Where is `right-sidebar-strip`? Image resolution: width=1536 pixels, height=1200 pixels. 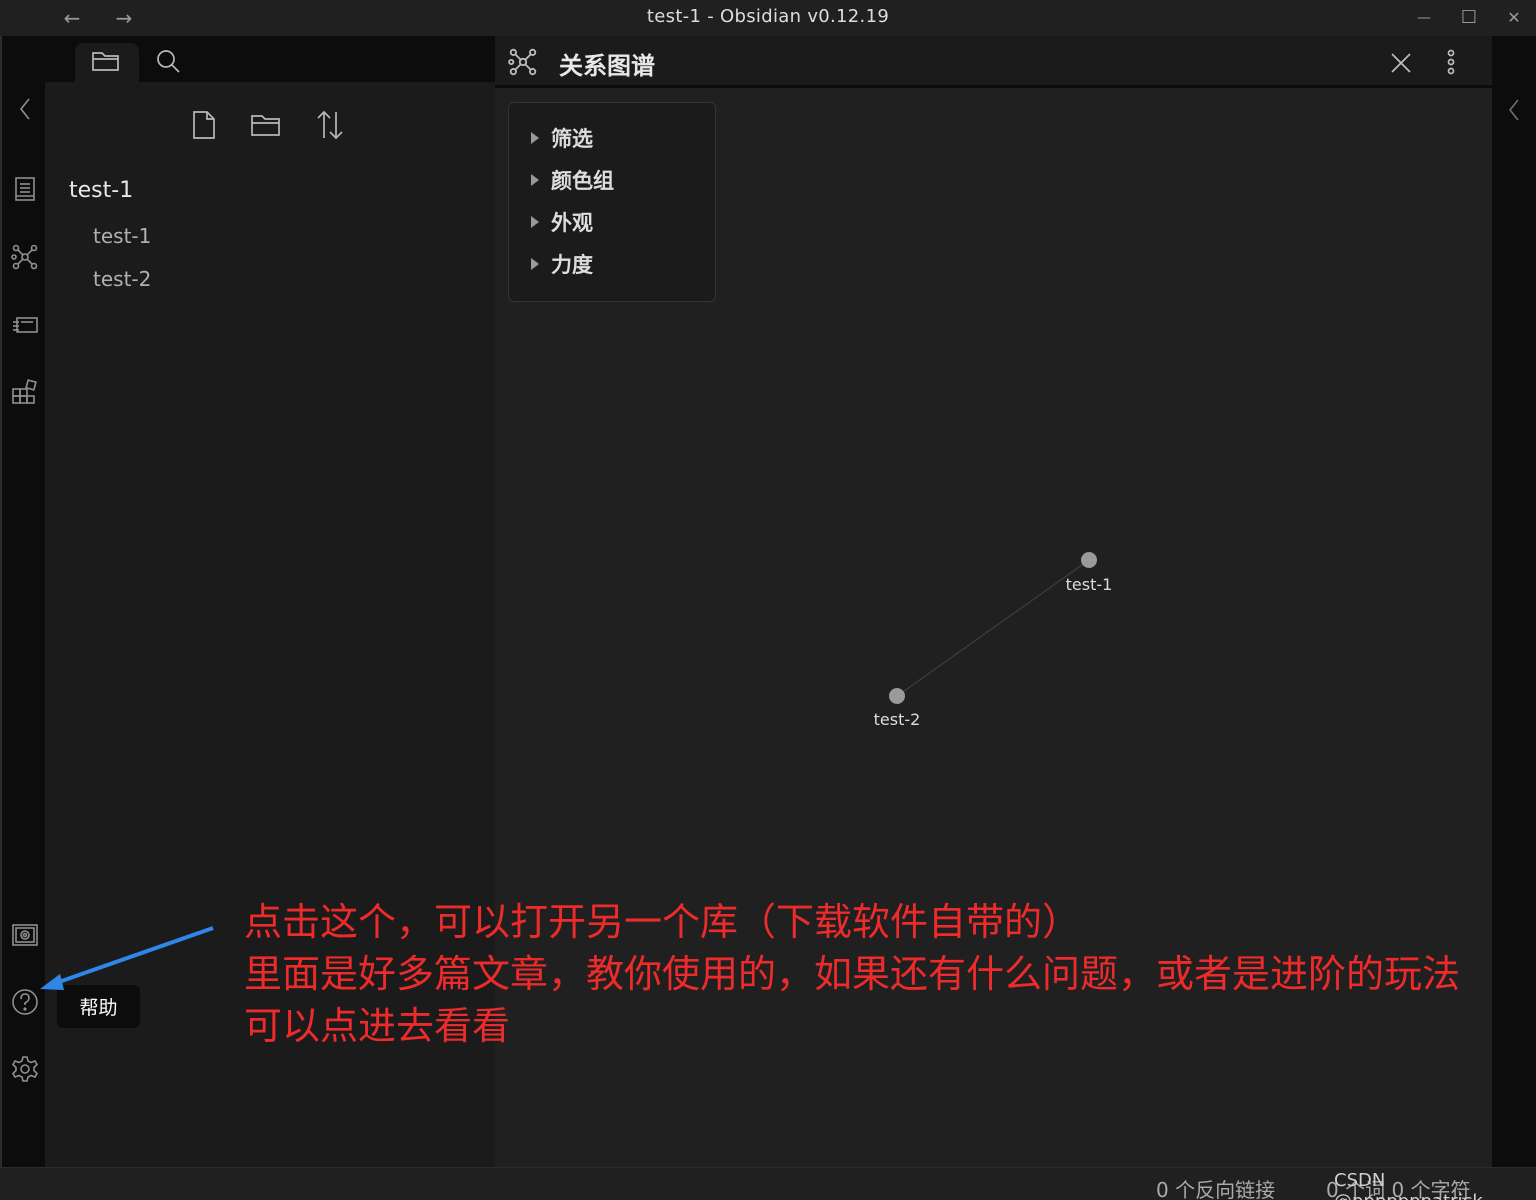 right-sidebar-strip is located at coordinates (1514, 601).